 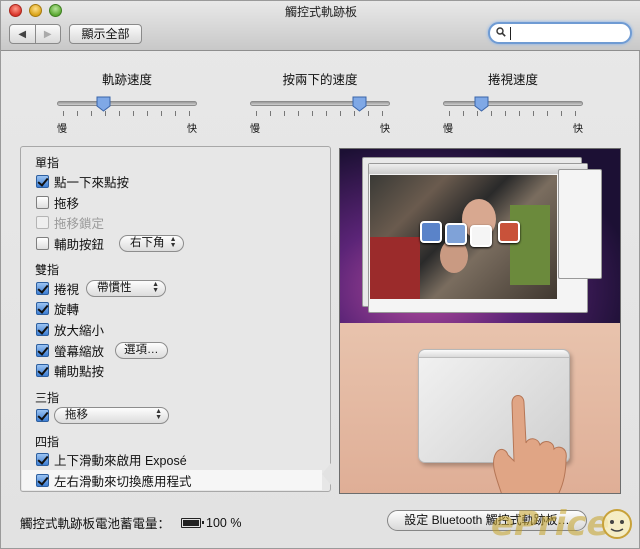 What do you see at coordinates (193, 522) in the screenshot?
I see `battery-icon` at bounding box center [193, 522].